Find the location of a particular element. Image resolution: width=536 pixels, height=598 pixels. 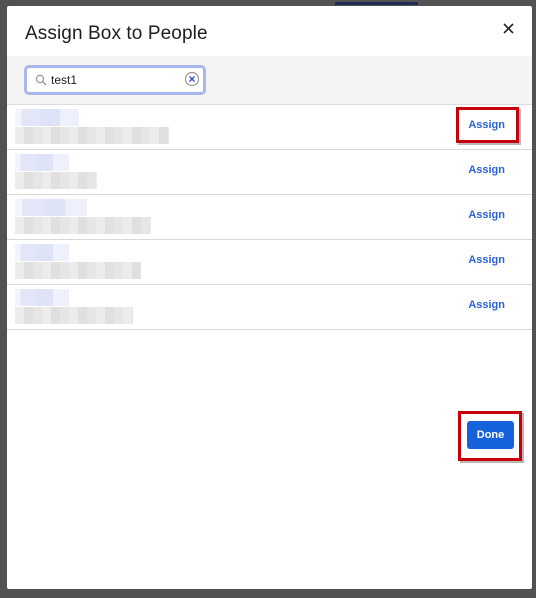

close-icon is located at coordinates (508, 28).